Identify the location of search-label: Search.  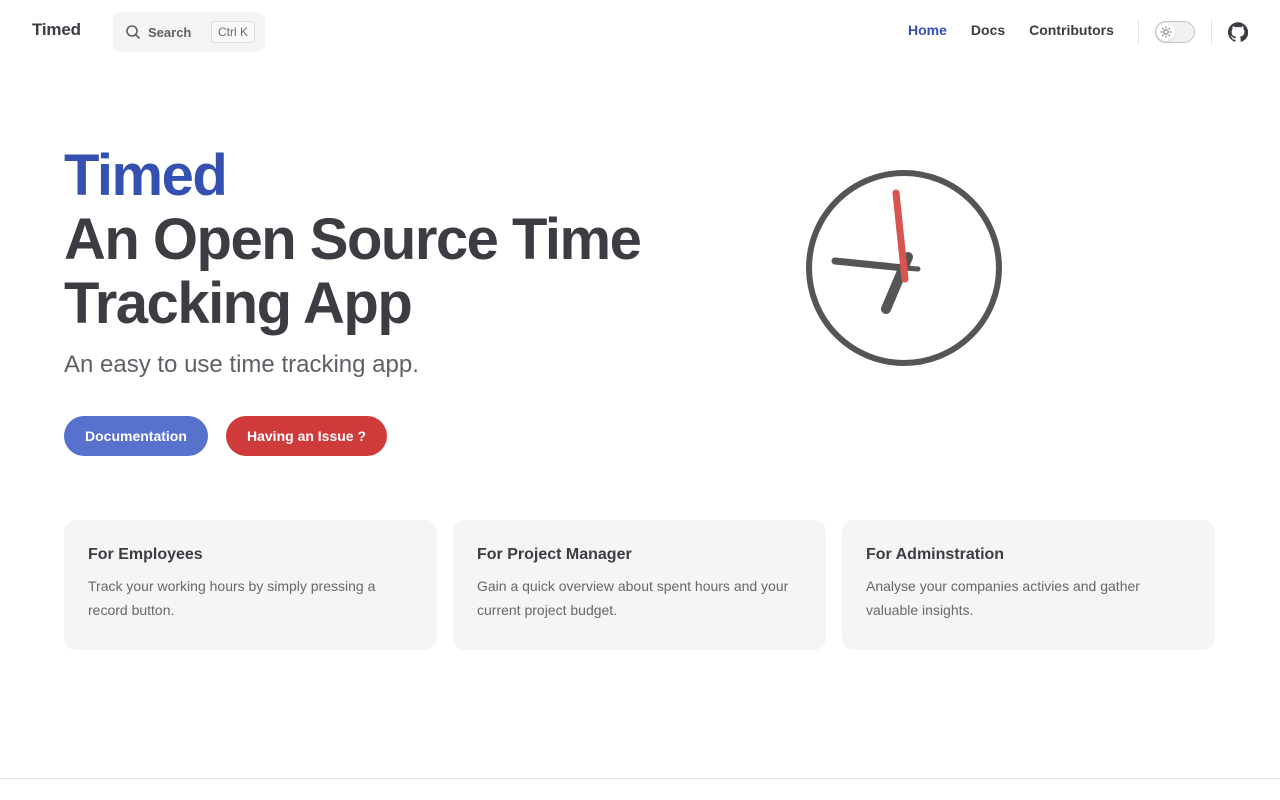
(170, 32).